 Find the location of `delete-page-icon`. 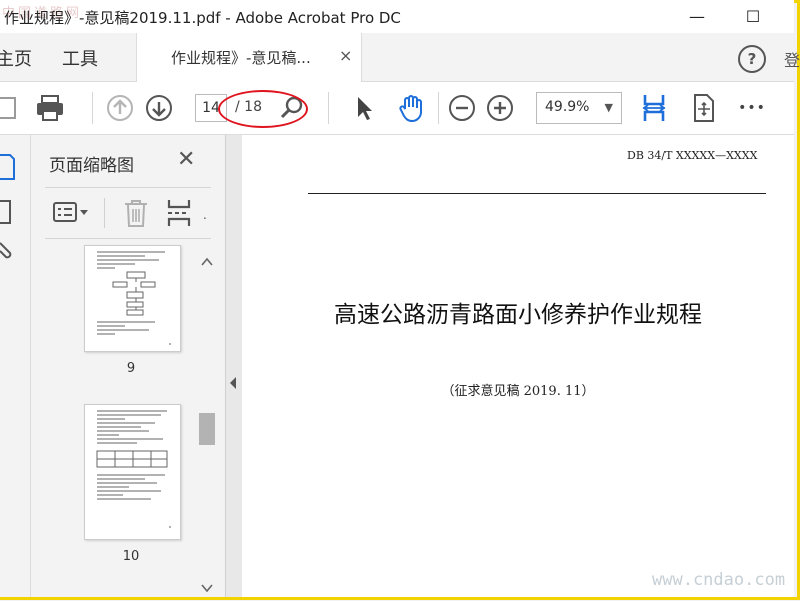

delete-page-icon is located at coordinates (136, 215).